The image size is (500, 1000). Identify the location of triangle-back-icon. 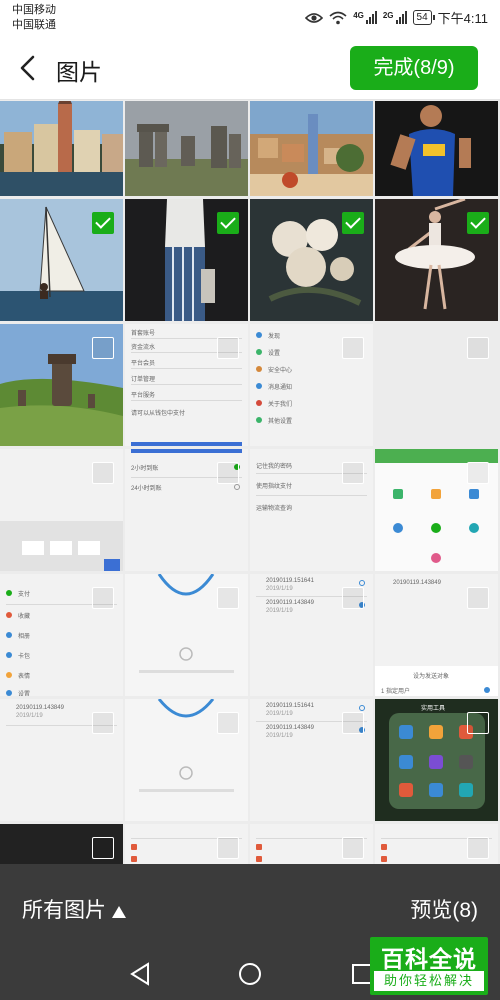
(139, 974).